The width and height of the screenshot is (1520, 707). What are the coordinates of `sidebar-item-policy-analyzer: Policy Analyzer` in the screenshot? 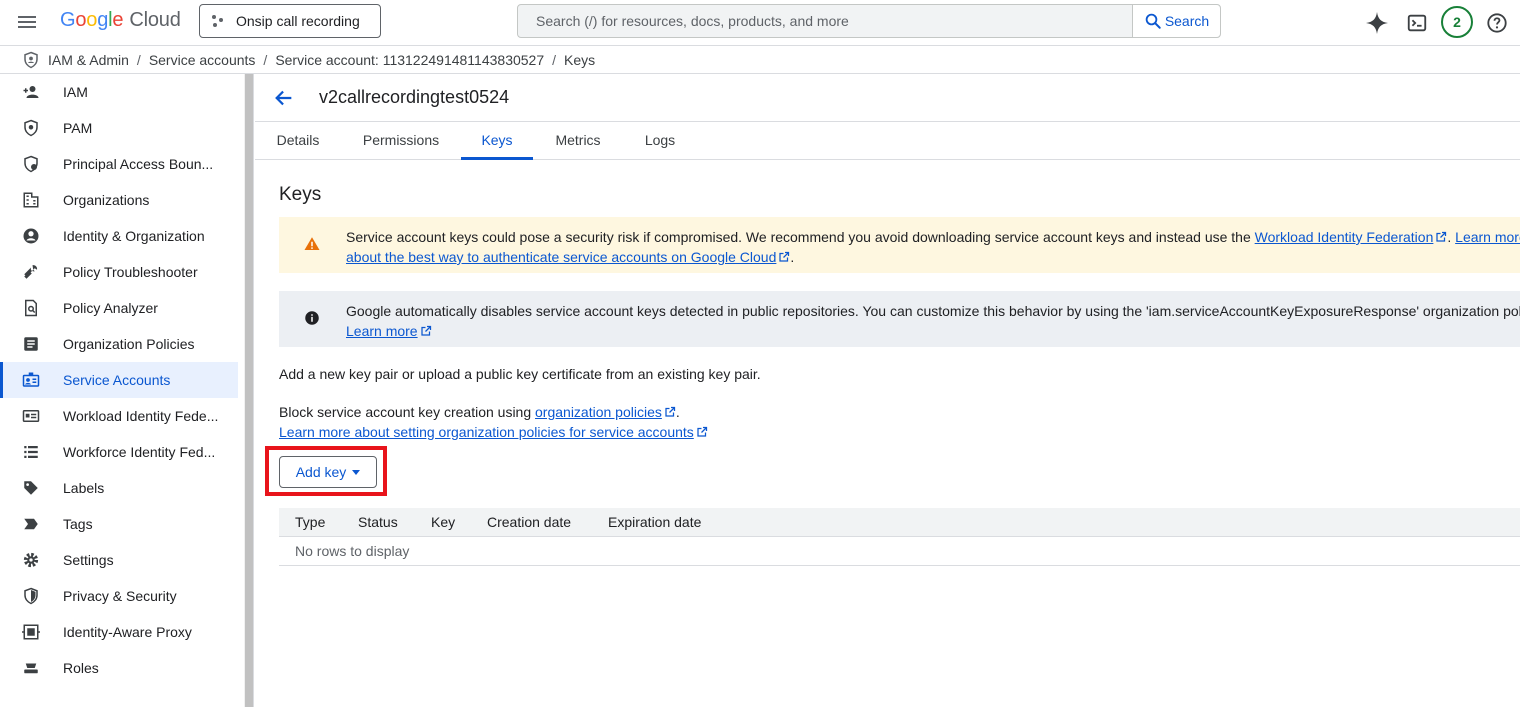 It's located at (122, 308).